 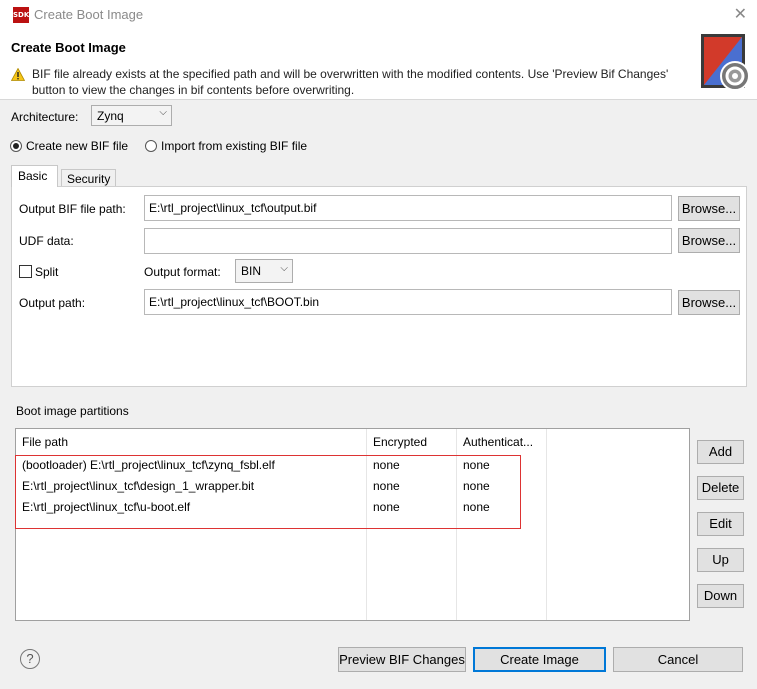 What do you see at coordinates (30, 659) in the screenshot?
I see `help-icon: ?` at bounding box center [30, 659].